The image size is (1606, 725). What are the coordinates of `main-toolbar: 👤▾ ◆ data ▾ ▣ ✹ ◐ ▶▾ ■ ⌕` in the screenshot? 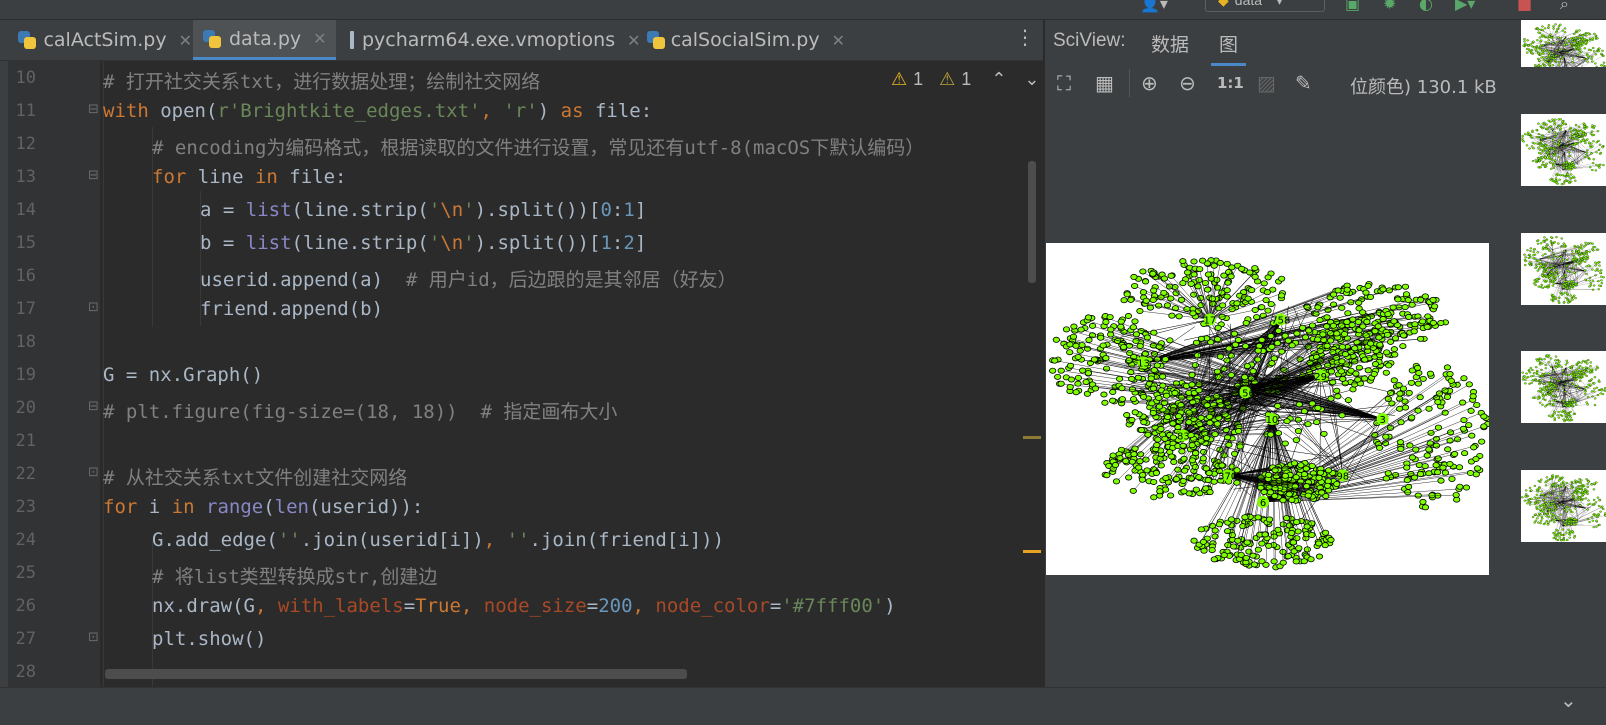 It's located at (803, 10).